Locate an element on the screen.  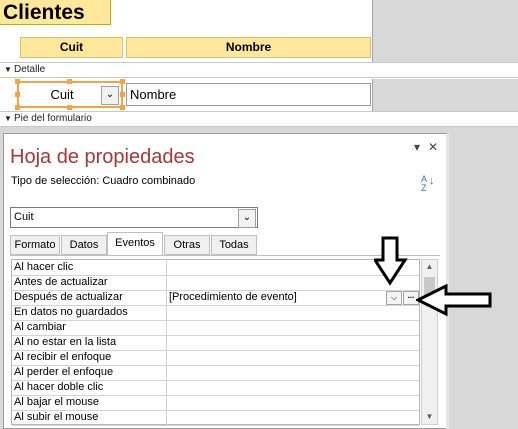
property-row: Antes de actualizar is located at coordinates (215, 283).